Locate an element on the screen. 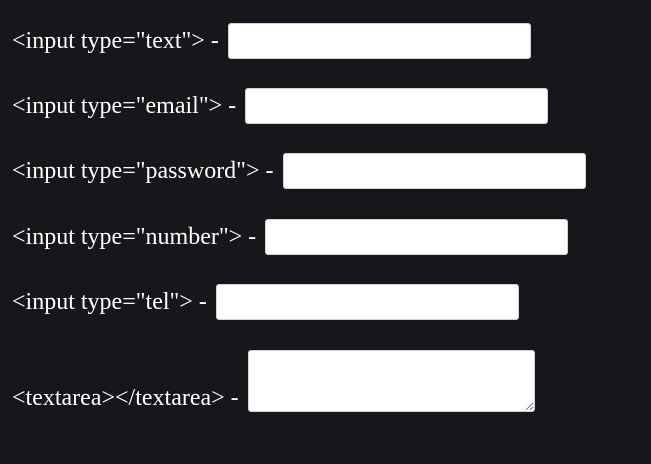  password-input-label: <input type="password"> - is located at coordinates (143, 171).